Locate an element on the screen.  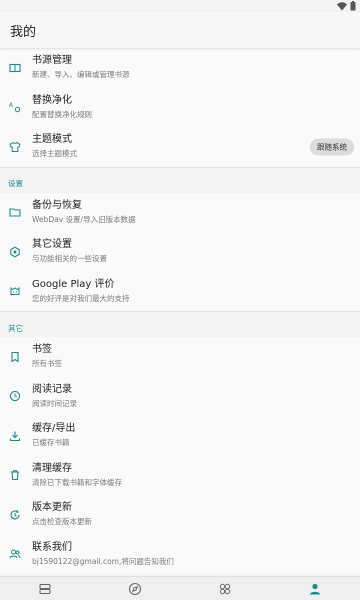
row-subtitle: 新建、导入、编辑或管理书源 is located at coordinates (81, 74).